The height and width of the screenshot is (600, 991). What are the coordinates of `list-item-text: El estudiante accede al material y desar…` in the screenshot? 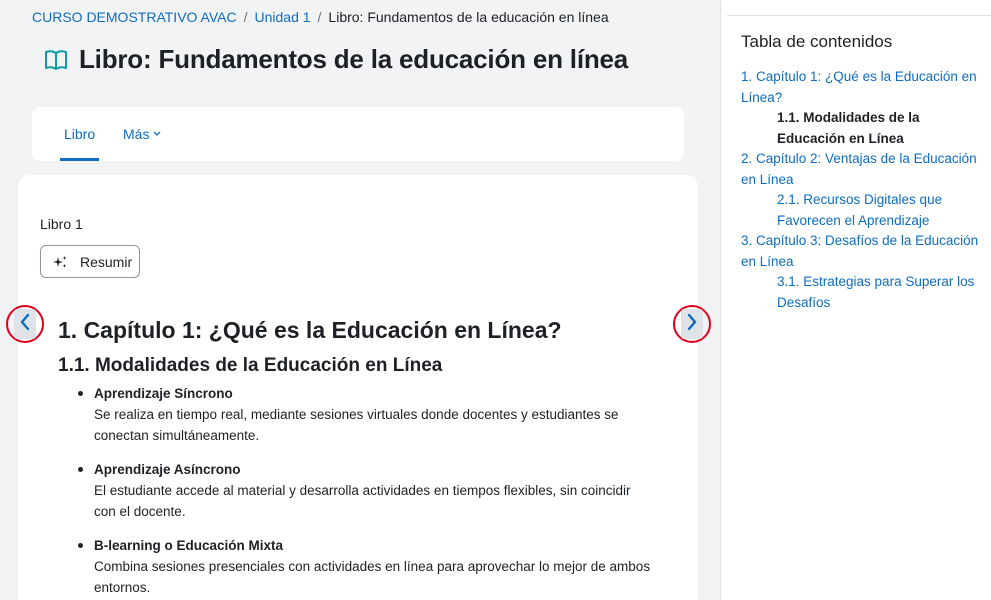 It's located at (362, 501).